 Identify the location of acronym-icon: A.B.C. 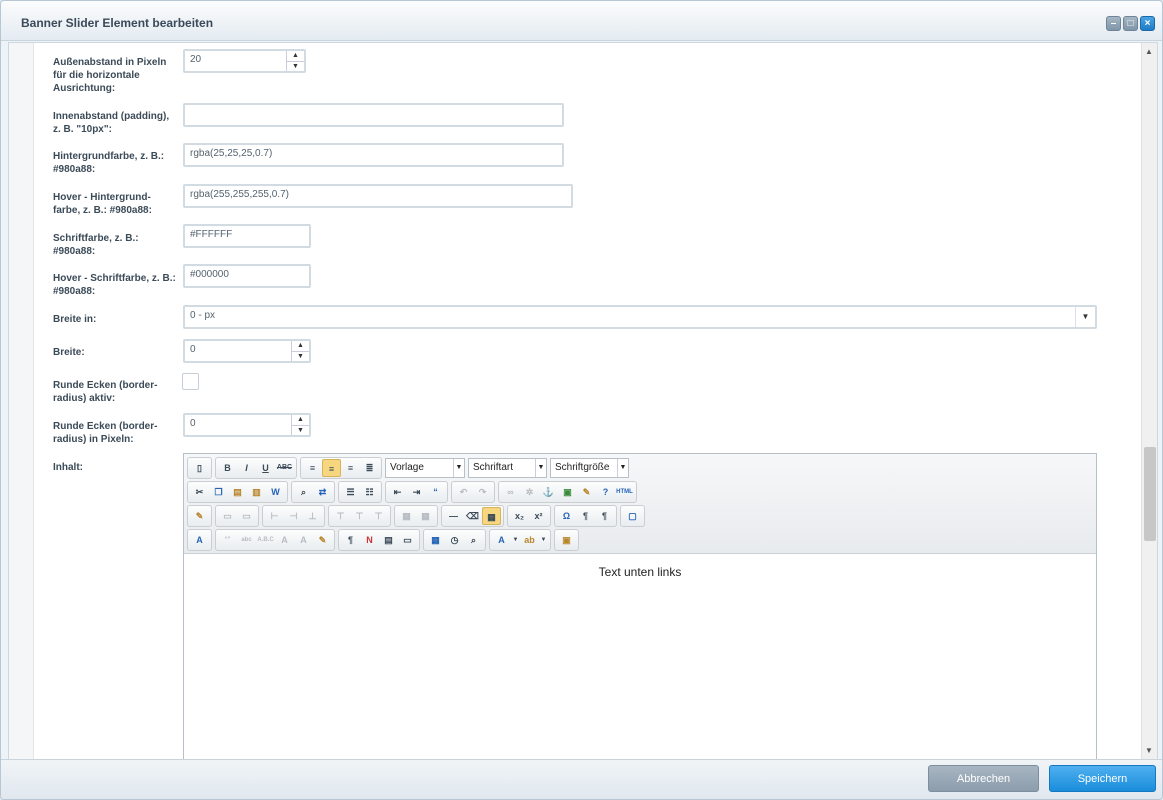
(265, 540).